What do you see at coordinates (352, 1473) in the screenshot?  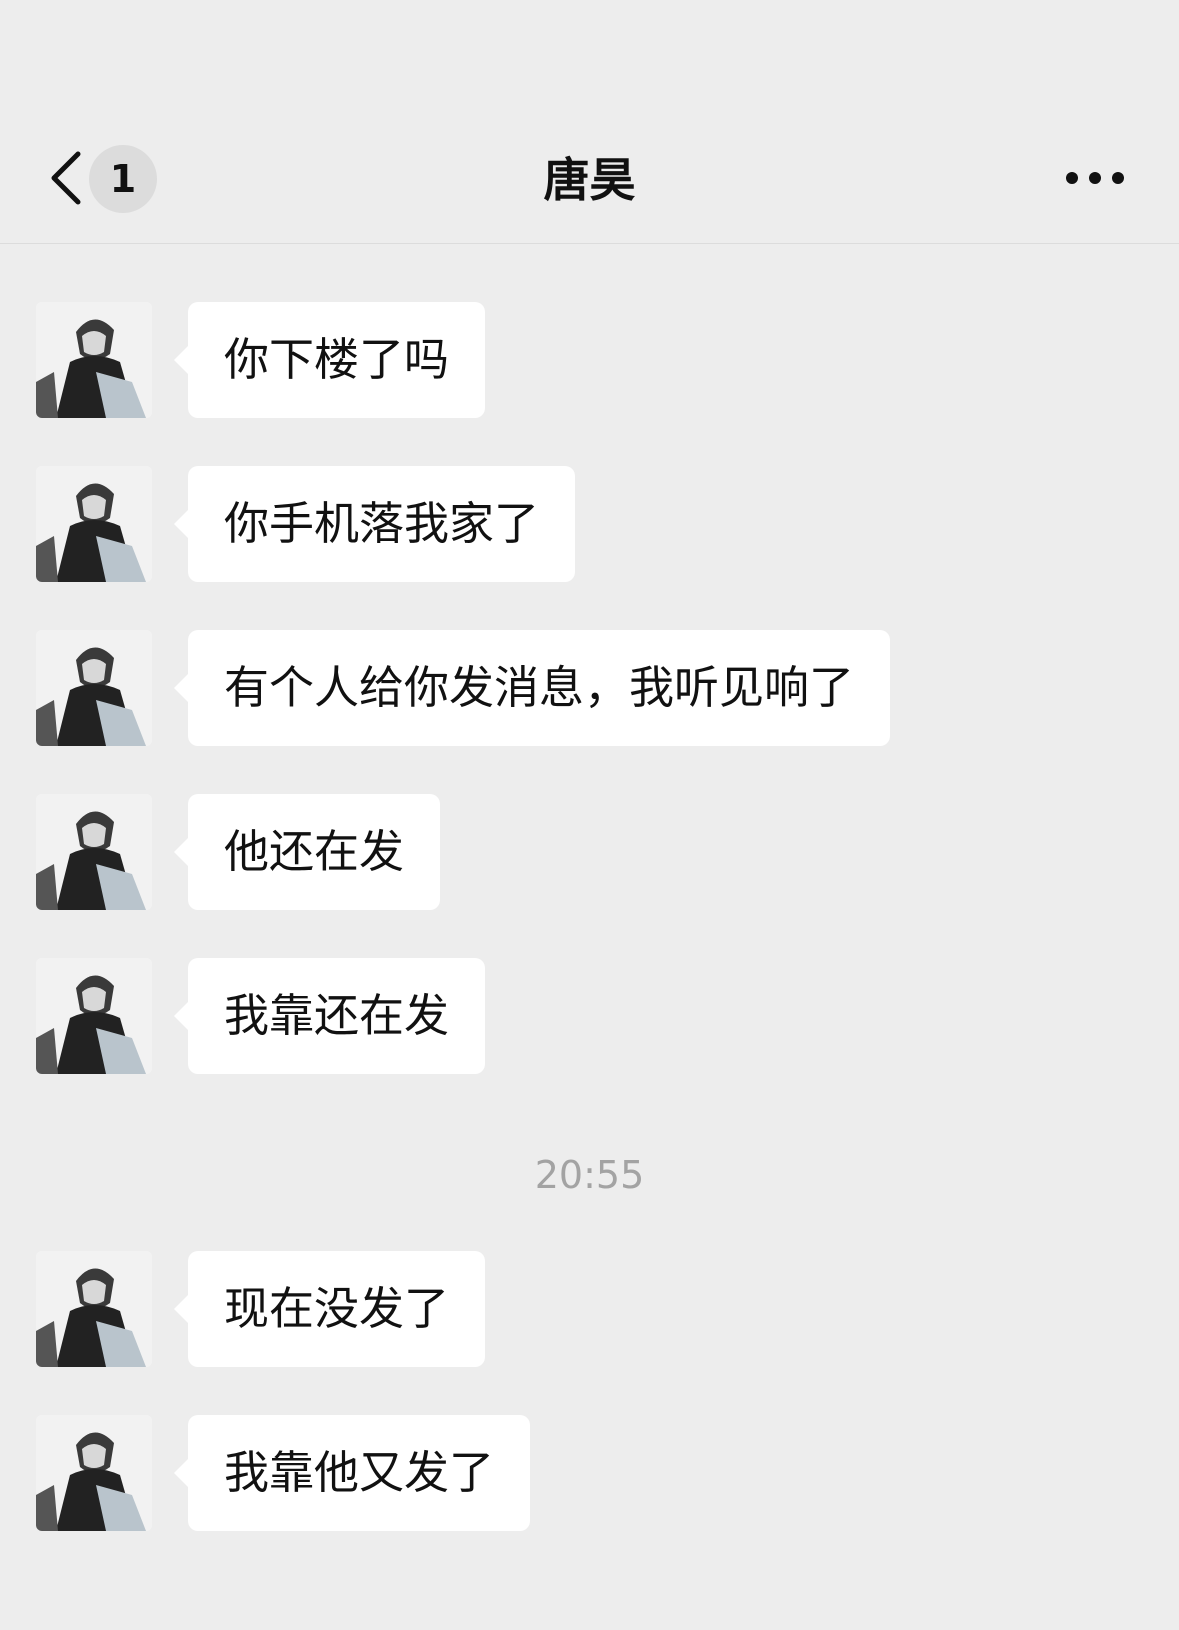 I see `message-bubble: 我靠他又发了` at bounding box center [352, 1473].